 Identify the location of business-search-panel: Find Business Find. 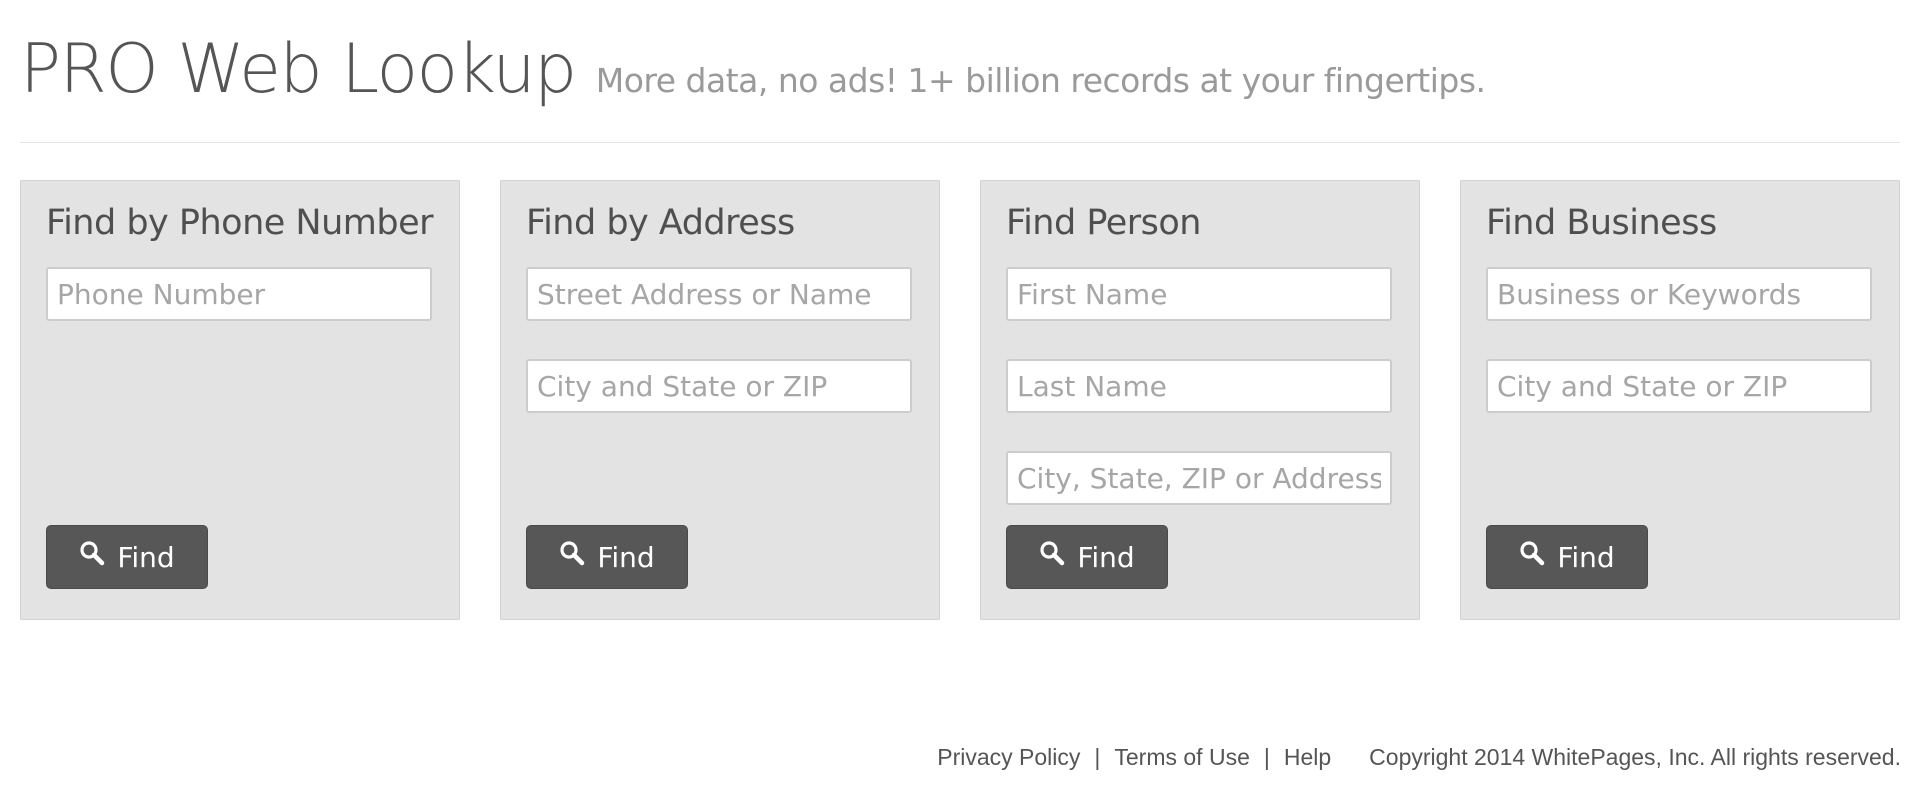
(1680, 400).